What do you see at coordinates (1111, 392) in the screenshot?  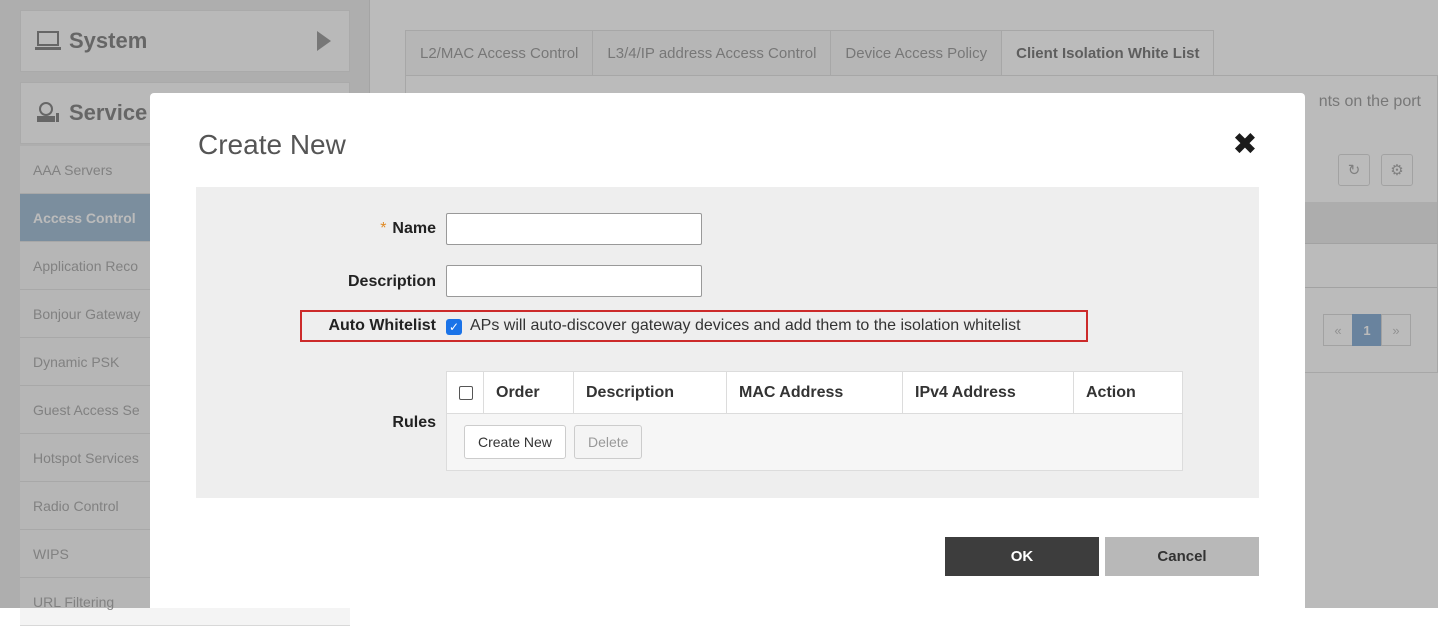 I see `column-header-action: Action` at bounding box center [1111, 392].